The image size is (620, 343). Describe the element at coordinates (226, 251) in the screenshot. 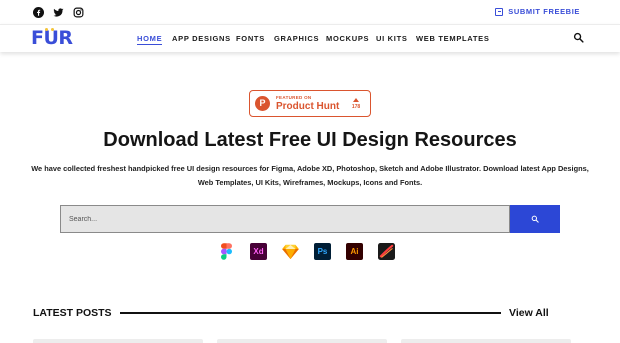

I see `figma-icon` at that location.